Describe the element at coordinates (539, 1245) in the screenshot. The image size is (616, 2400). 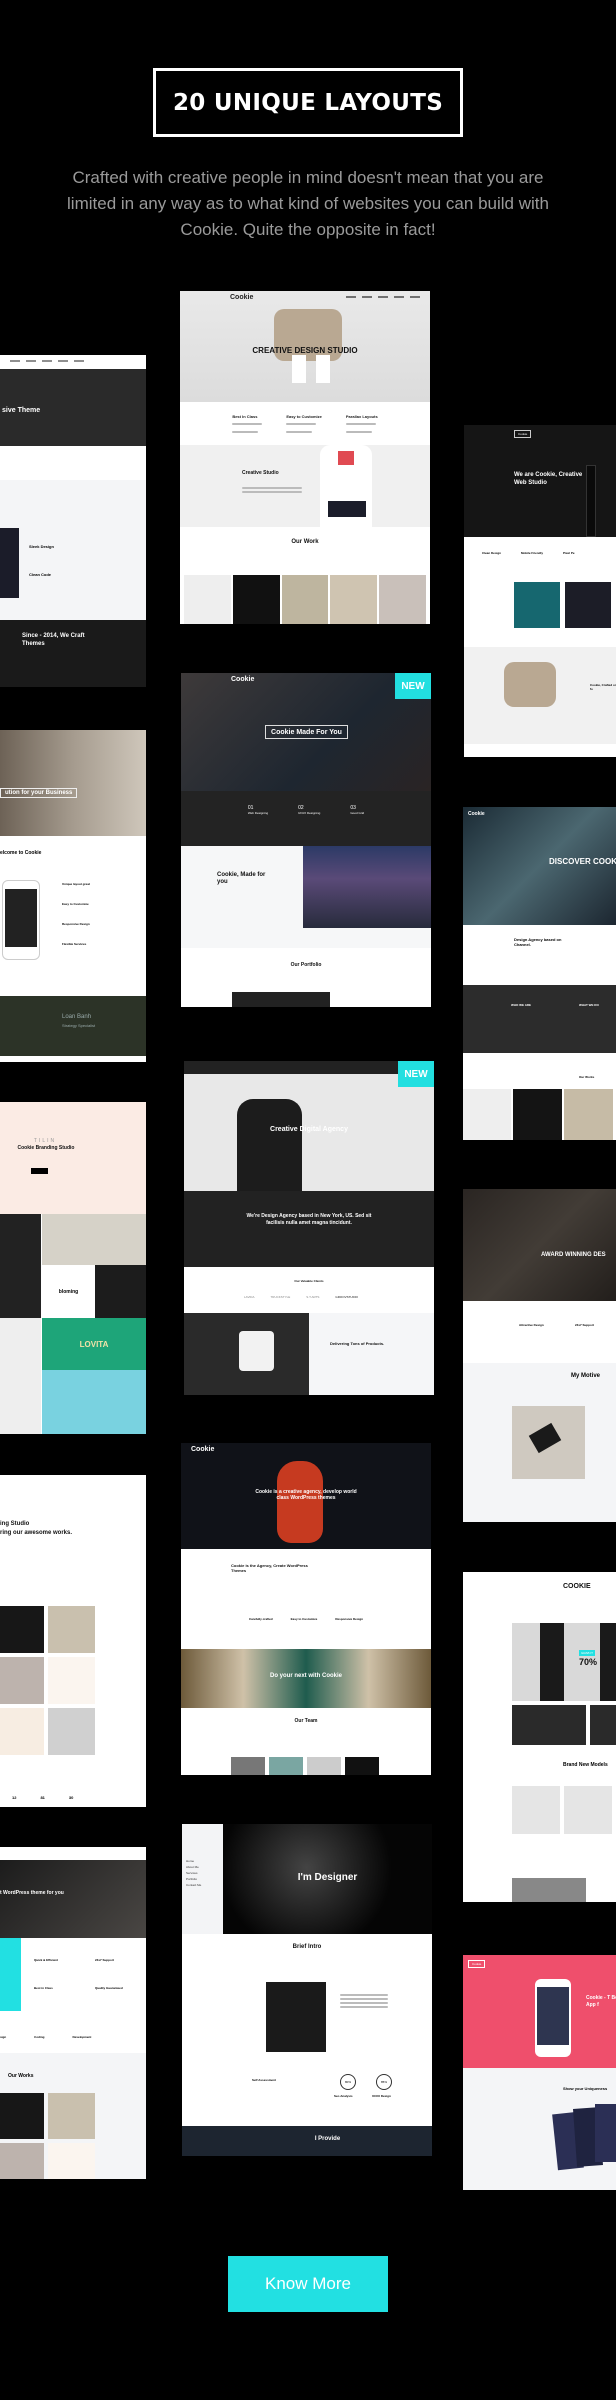
I see `hero-section: AWARD WINNING DES` at that location.